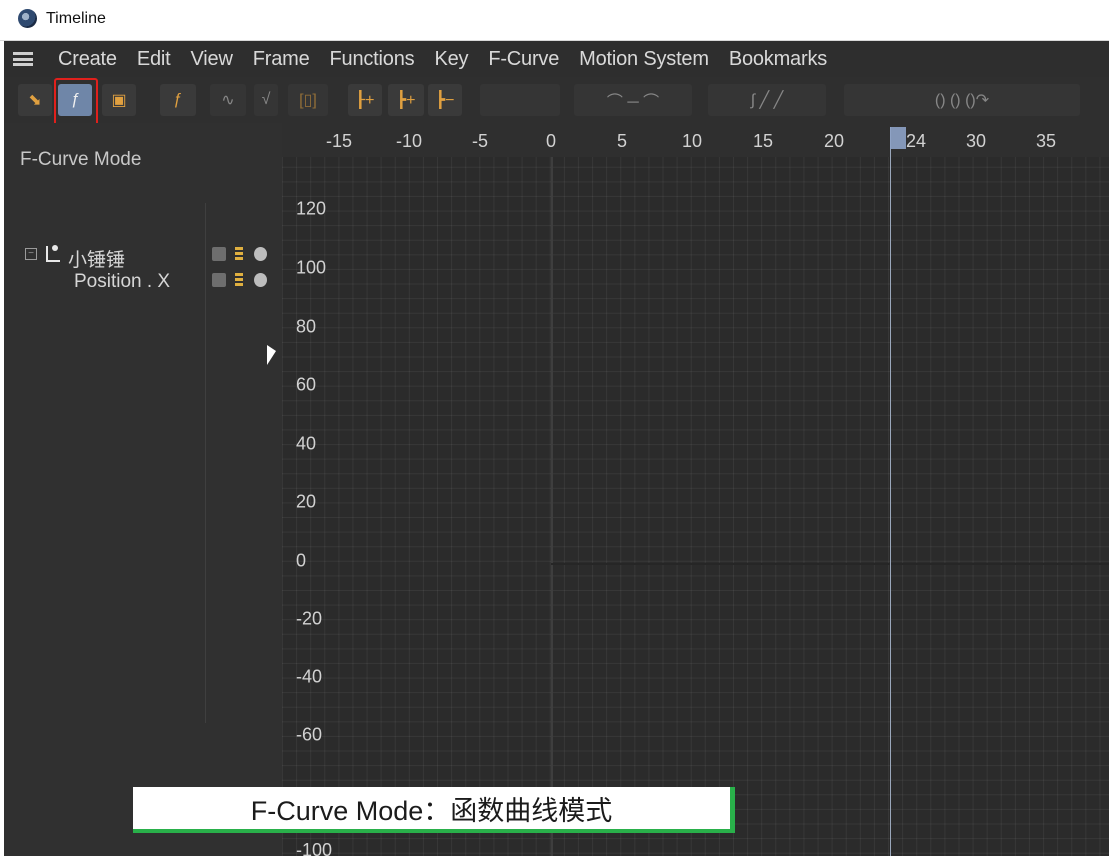 Image resolution: width=1109 pixels, height=861 pixels. I want to click on x-tick: 20, so click(834, 141).